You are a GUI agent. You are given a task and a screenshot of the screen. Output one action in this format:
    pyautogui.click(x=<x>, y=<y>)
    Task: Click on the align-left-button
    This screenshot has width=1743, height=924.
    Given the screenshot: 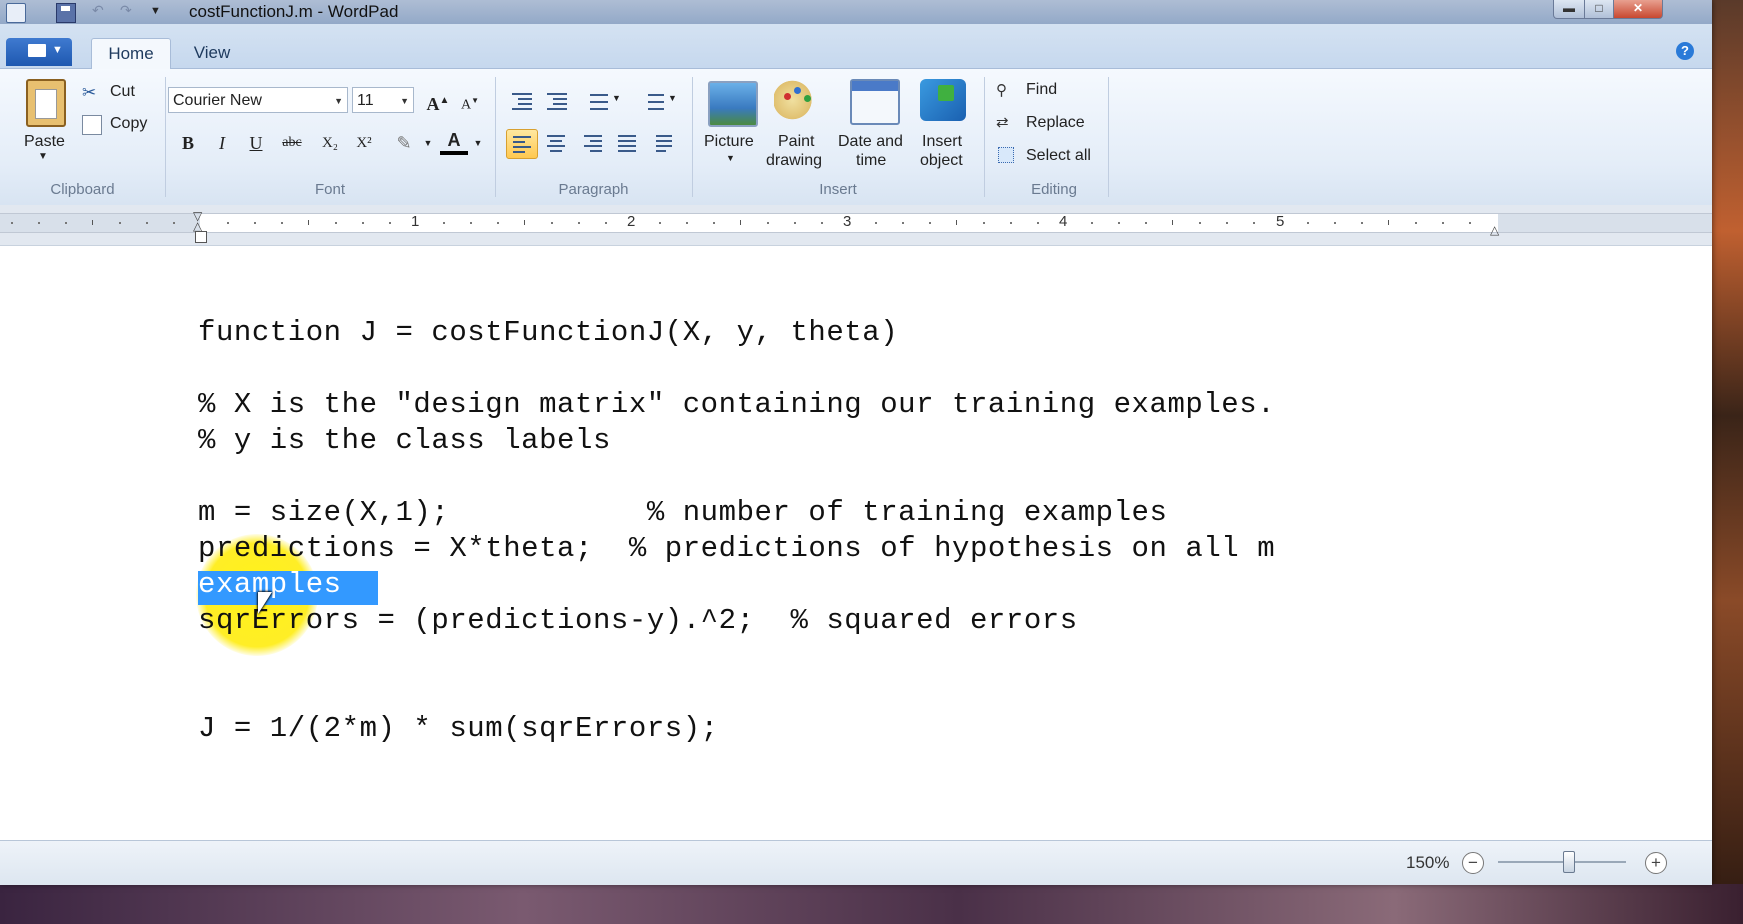 What is the action you would take?
    pyautogui.click(x=522, y=144)
    